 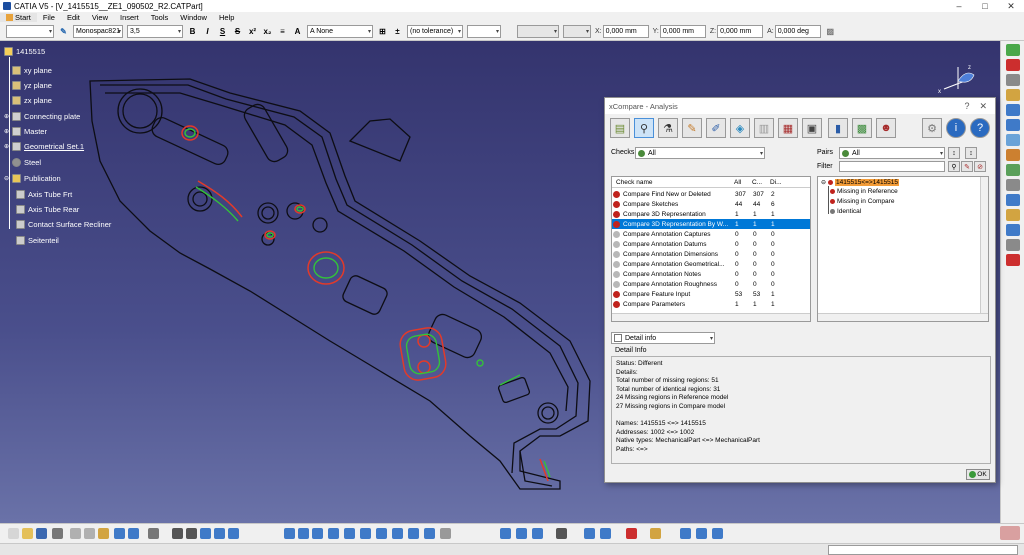 What do you see at coordinates (663, 338) in the screenshot?
I see `detail-select: Detail info ▾` at bounding box center [663, 338].